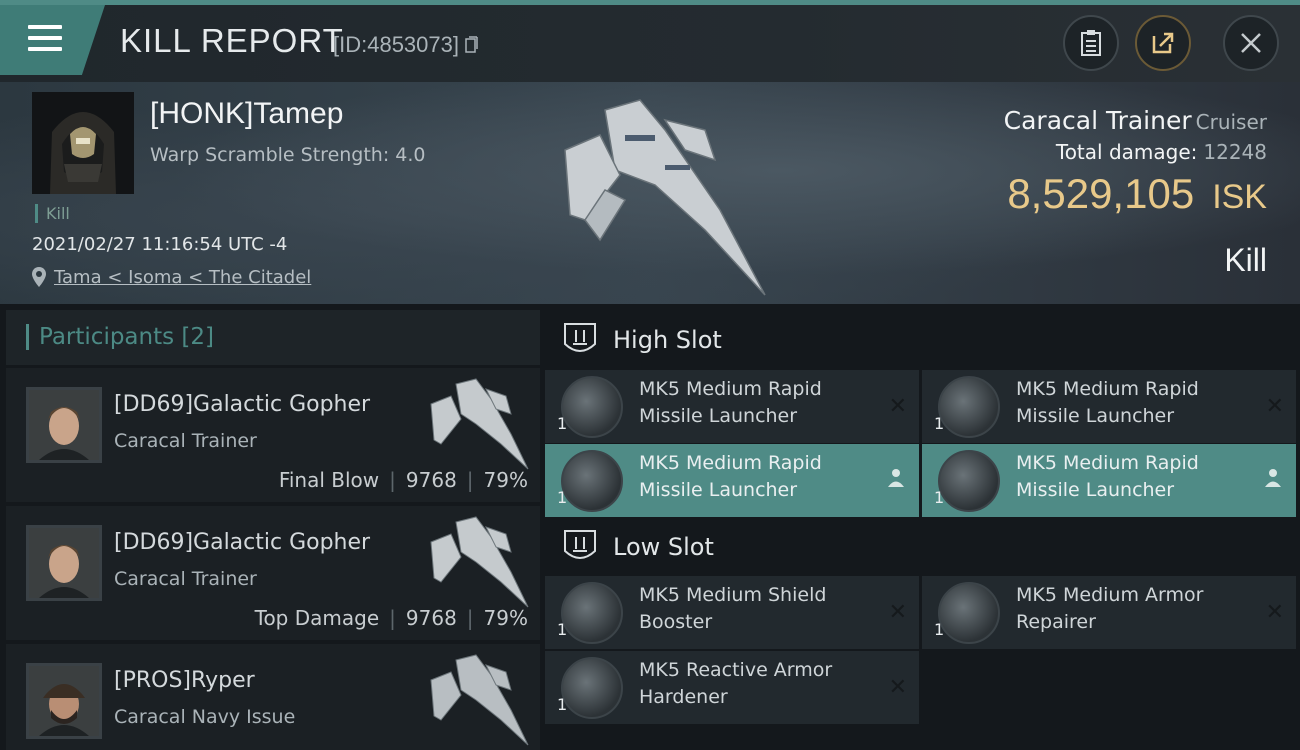 This screenshot has width=1300, height=750. I want to click on close-icon, so click(1251, 43).